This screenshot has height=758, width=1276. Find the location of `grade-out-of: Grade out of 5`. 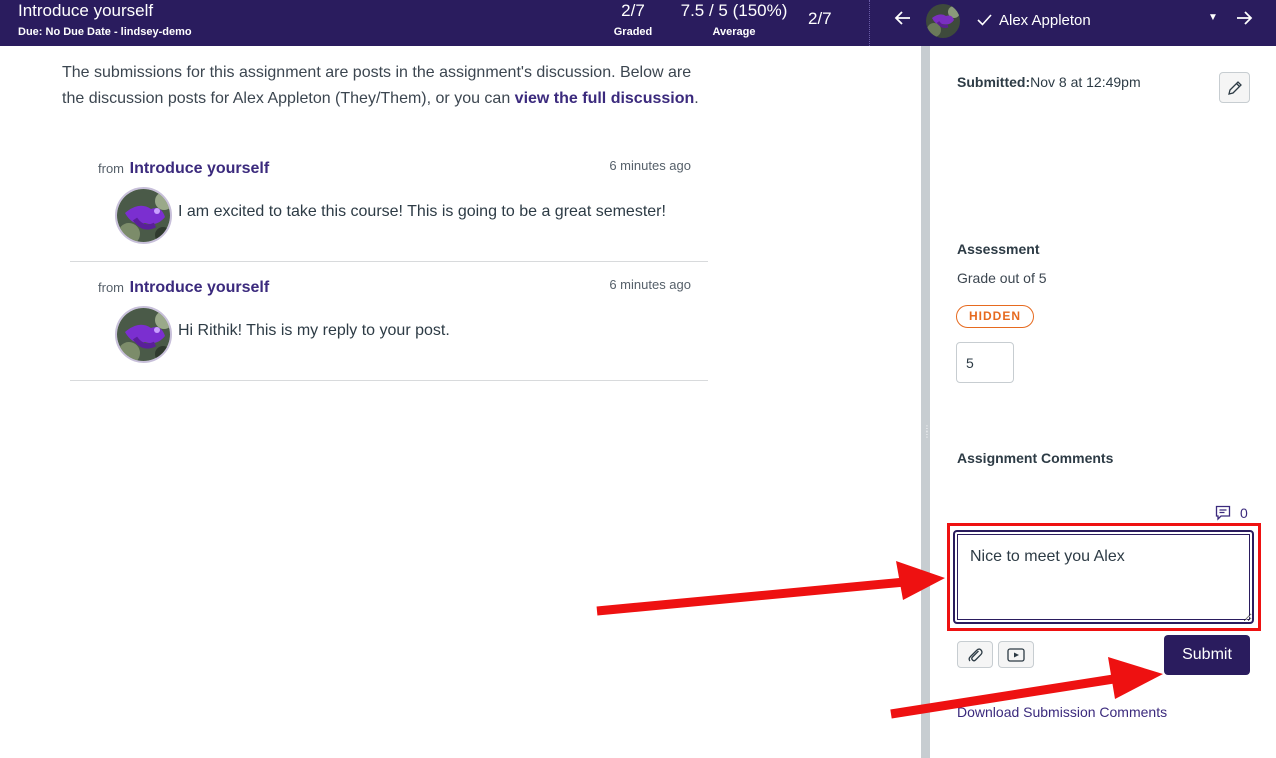

grade-out-of: Grade out of 5 is located at coordinates (1002, 278).